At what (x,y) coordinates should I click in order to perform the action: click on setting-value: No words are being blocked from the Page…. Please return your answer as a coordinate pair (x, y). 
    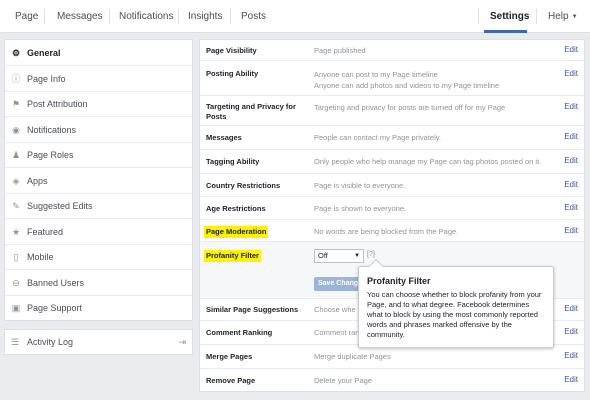
    Looking at the image, I should click on (386, 231).